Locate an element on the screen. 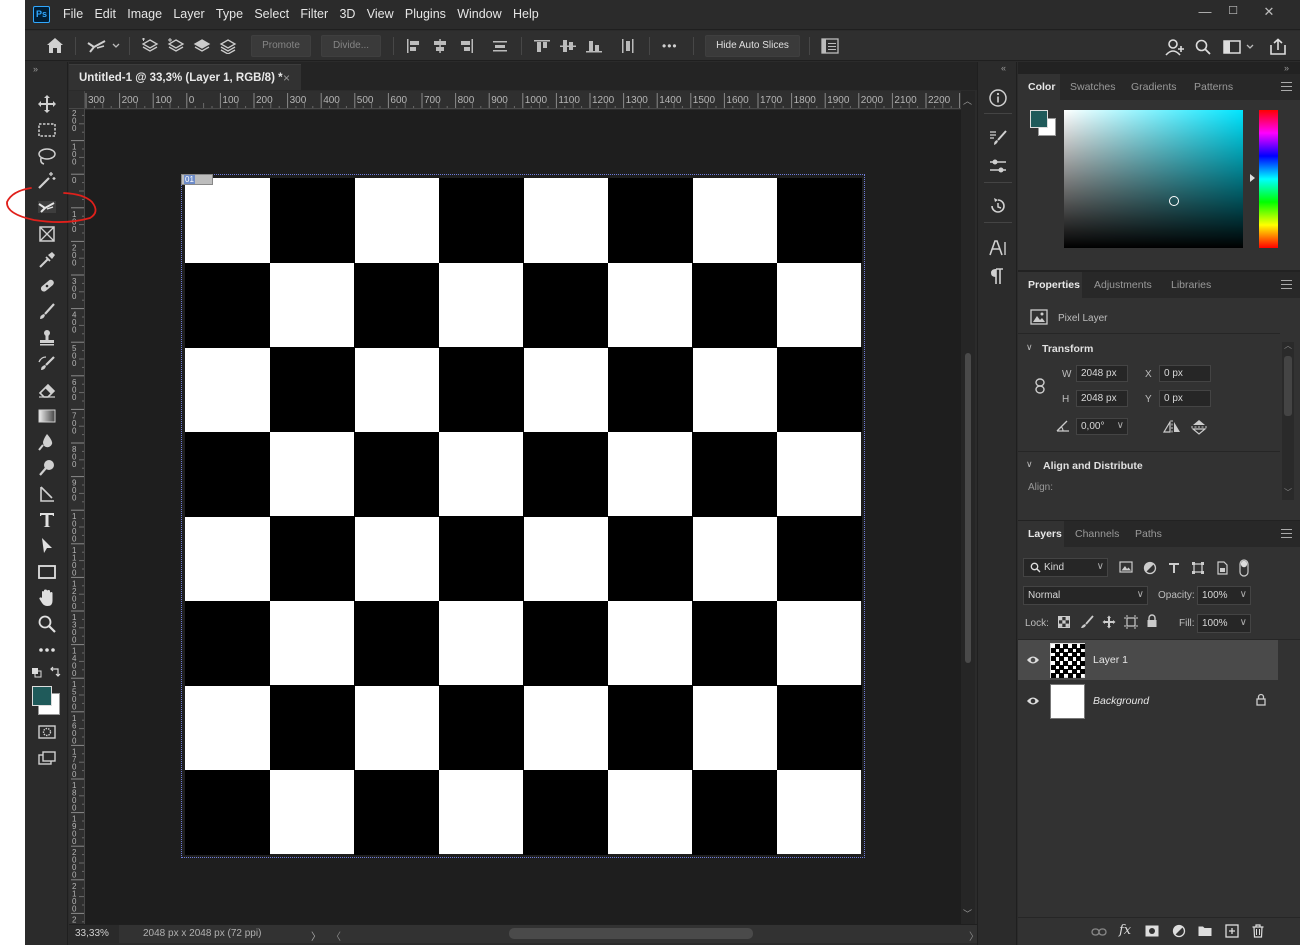 The width and height of the screenshot is (1300, 945). search-icon is located at coordinates (1203, 46).